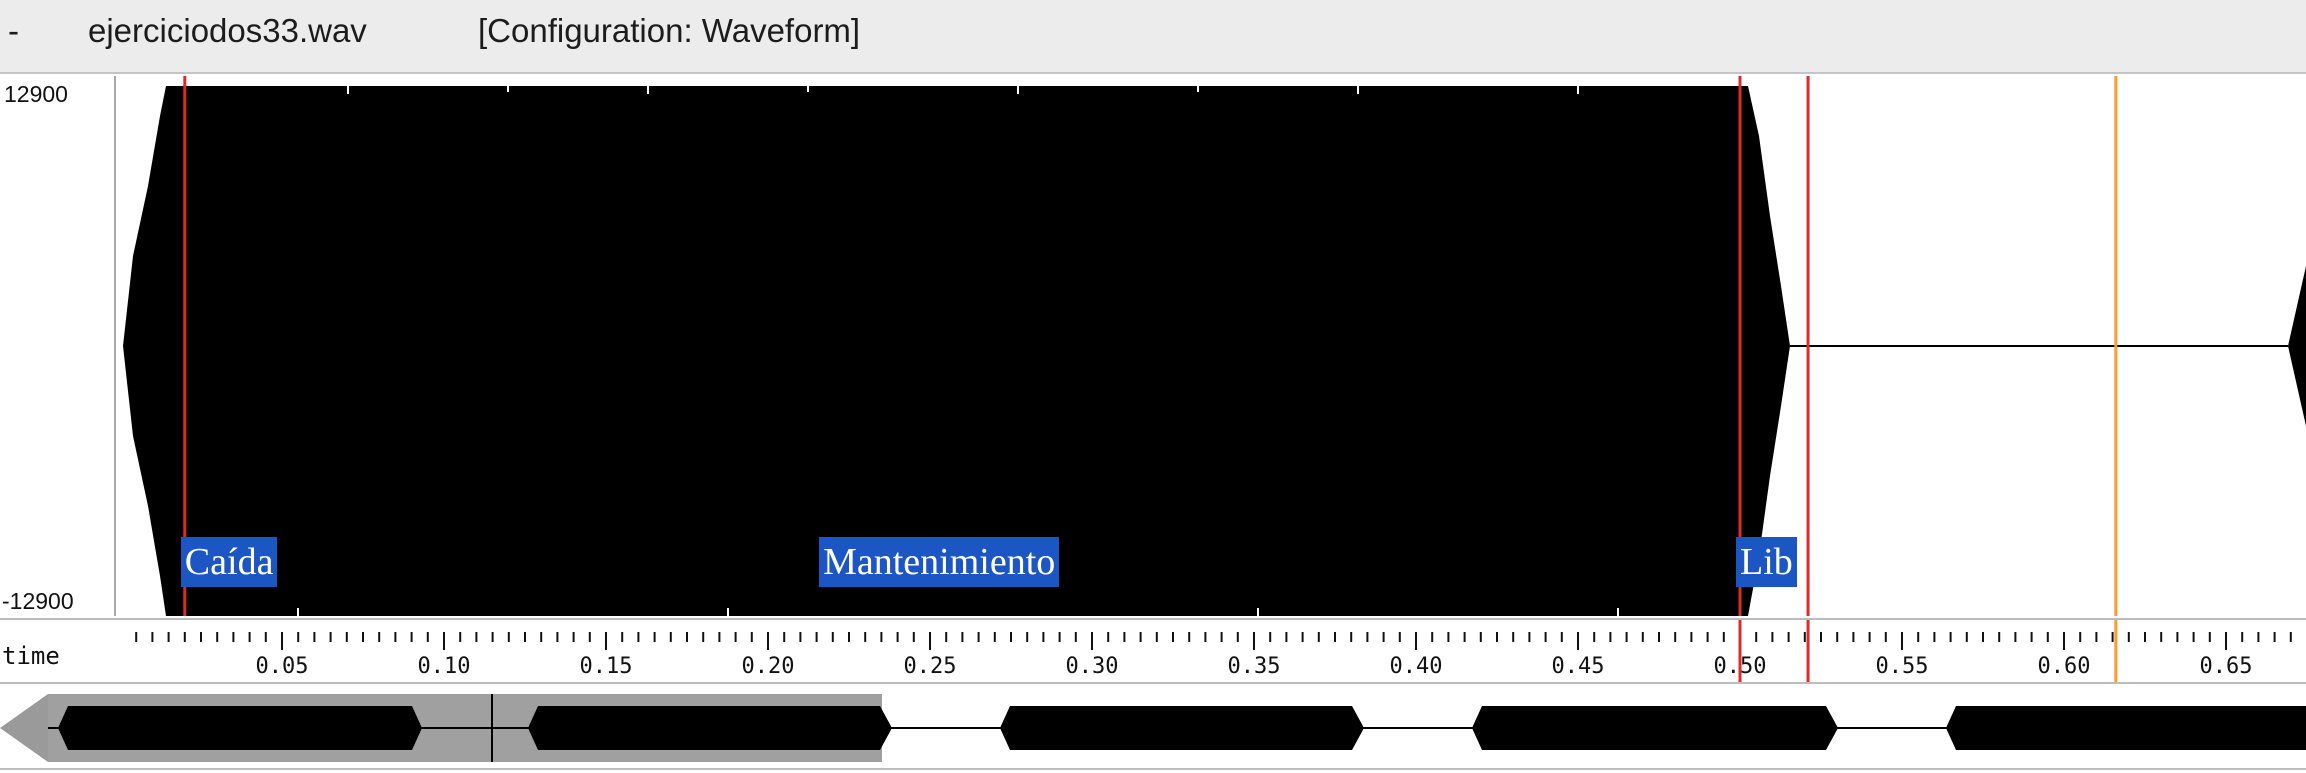 The width and height of the screenshot is (2306, 773). Describe the element at coordinates (2064, 666) in the screenshot. I see `time-tick-label: 0.60` at that location.